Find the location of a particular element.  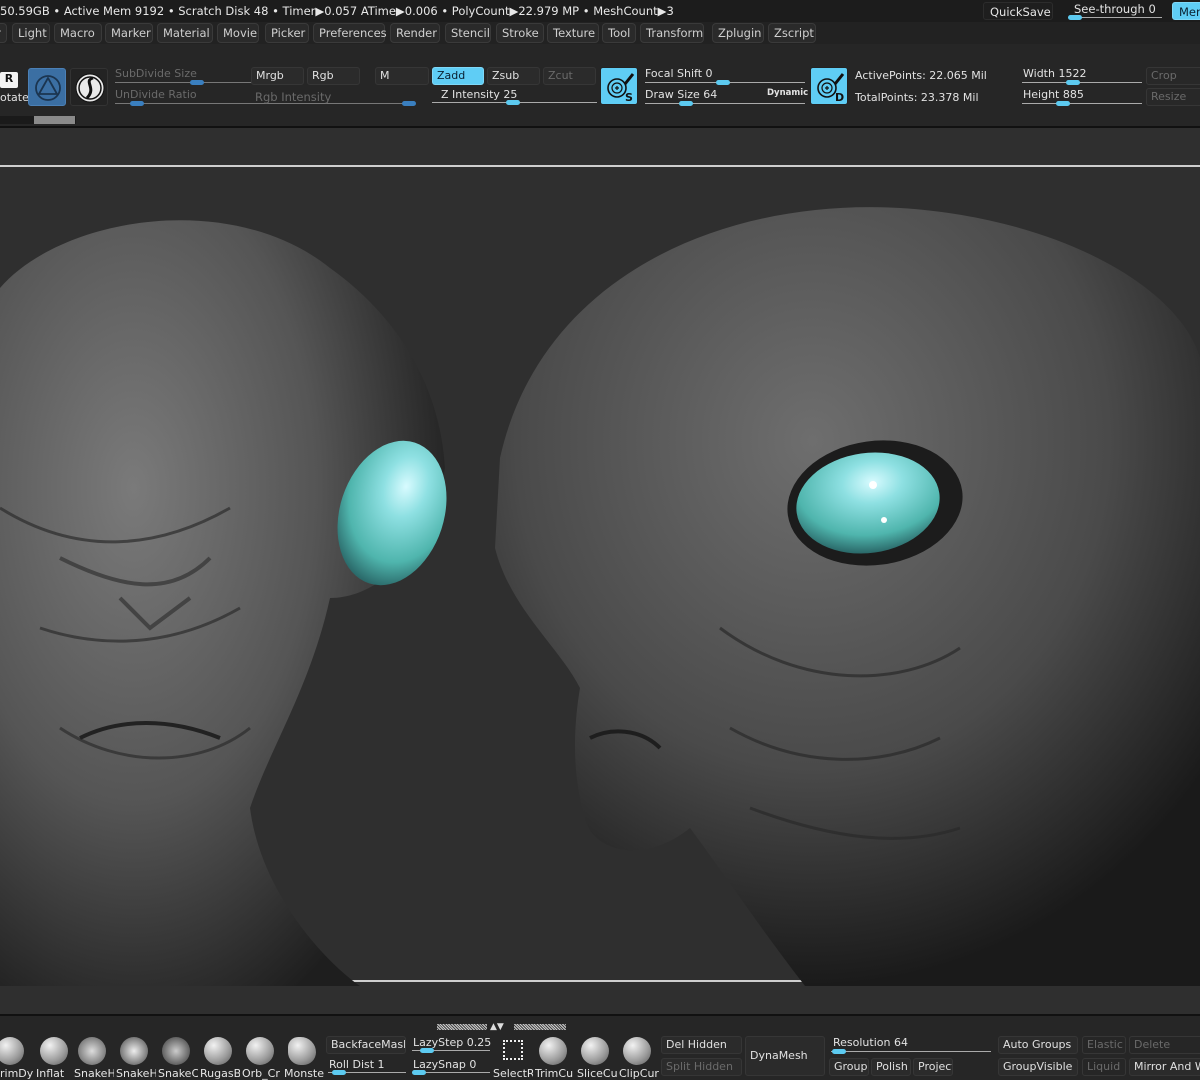

brush-orb-cracks: Orb_Cr is located at coordinates (262, 1057).